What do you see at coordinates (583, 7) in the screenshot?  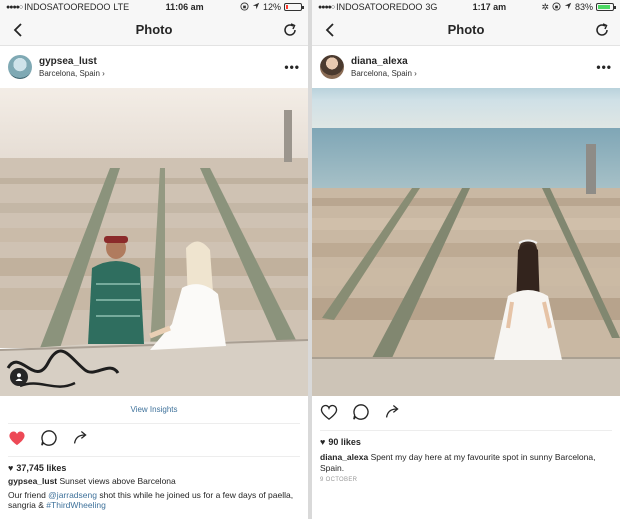 I see `battery-percent: 83%` at bounding box center [583, 7].